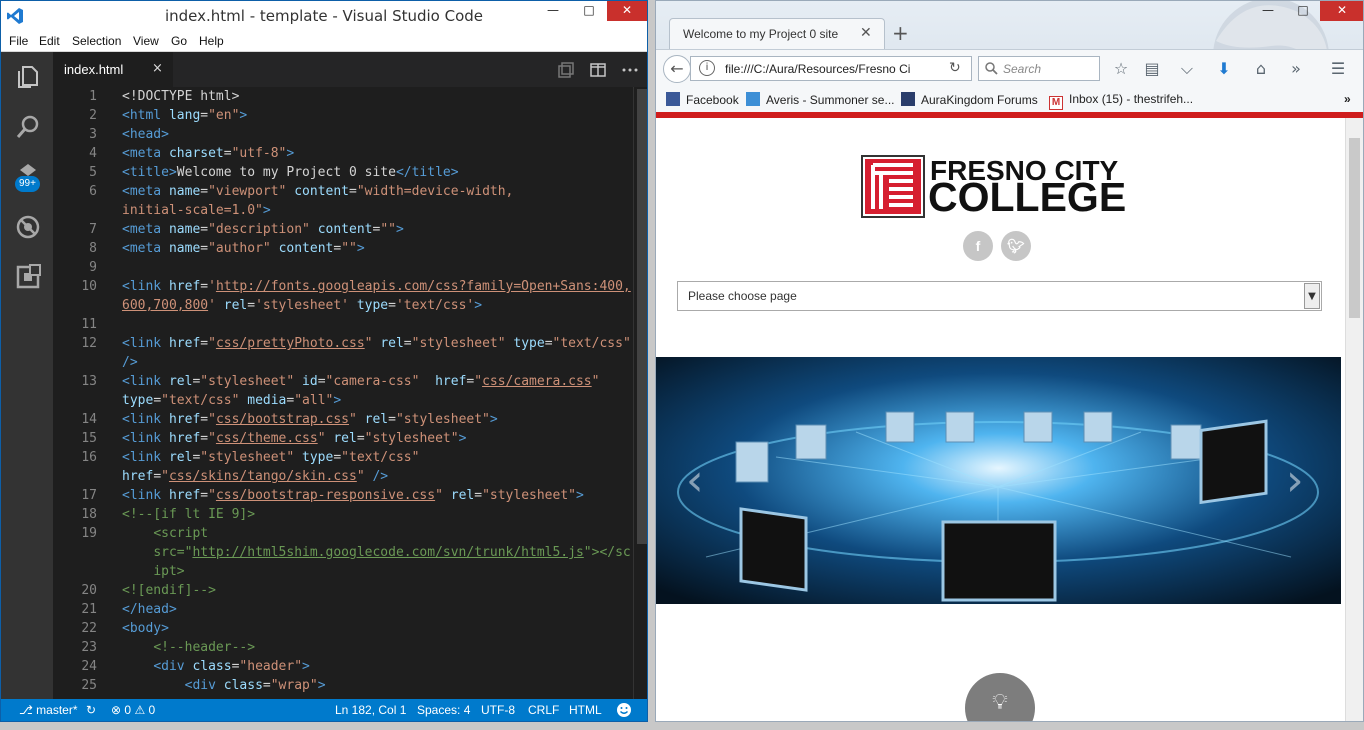  I want to click on code-line: initial-scale=1.0">, so click(343, 210).